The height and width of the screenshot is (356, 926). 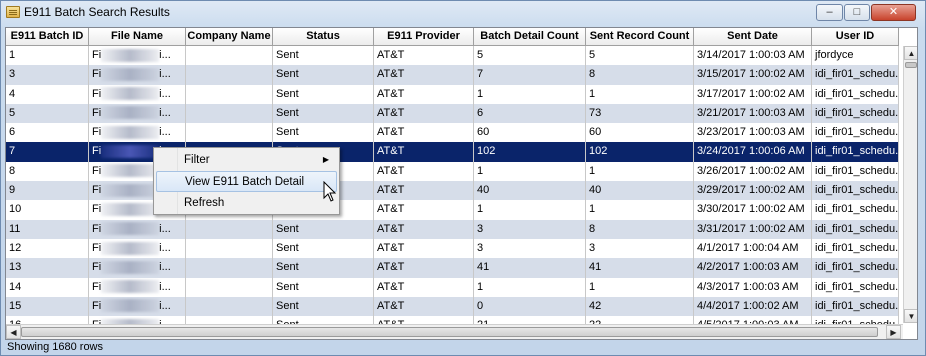 I want to click on table-cell: 0, so click(x=530, y=306).